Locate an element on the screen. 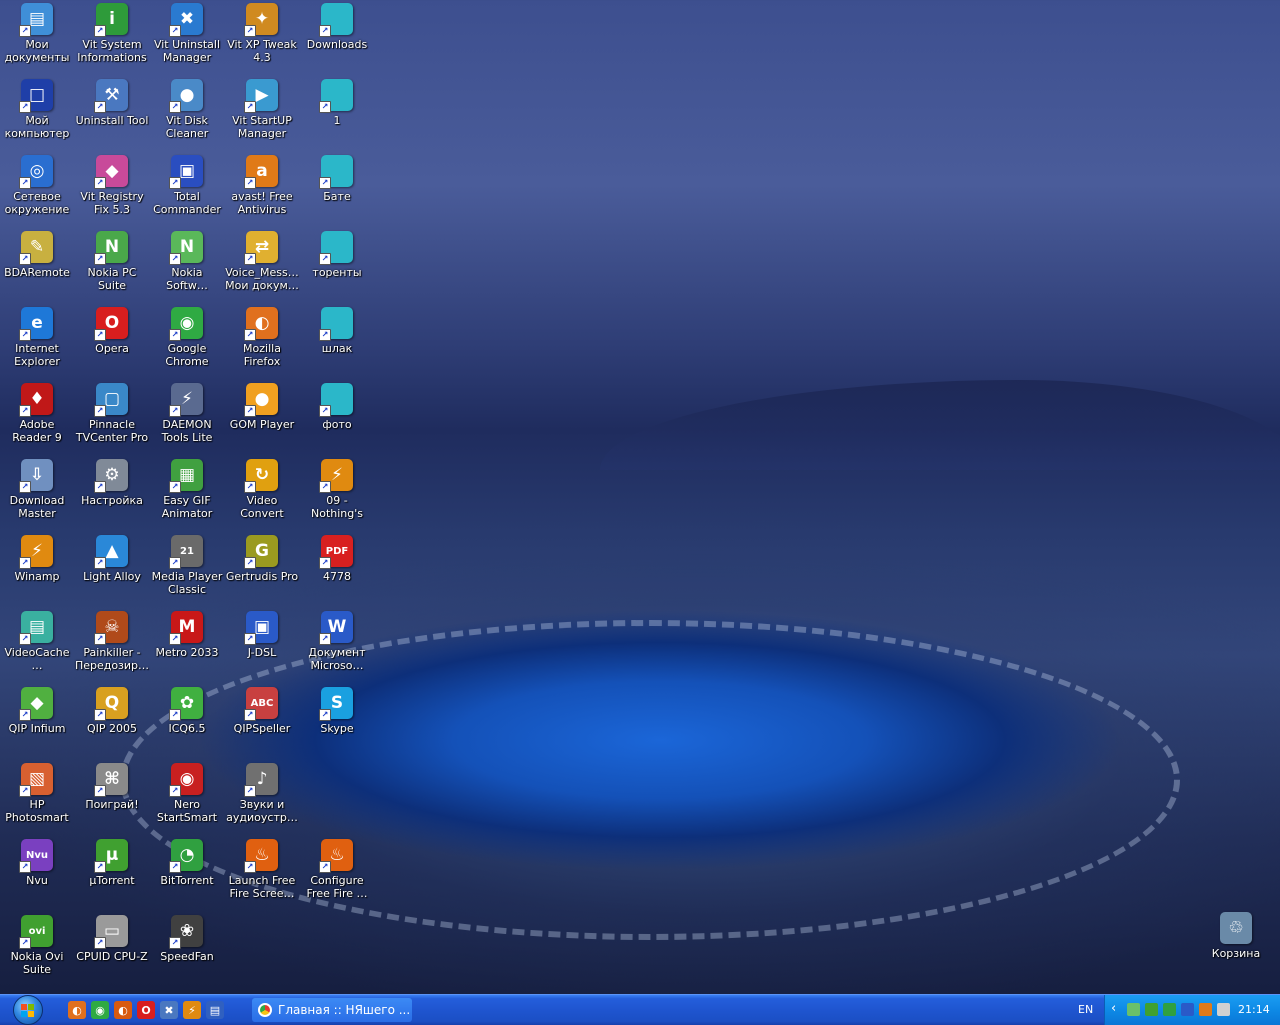 The width and height of the screenshot is (1280, 1025). desktop-icon: ▢ ↗ Pinnacle TVCenter Pro is located at coordinates (112, 420).